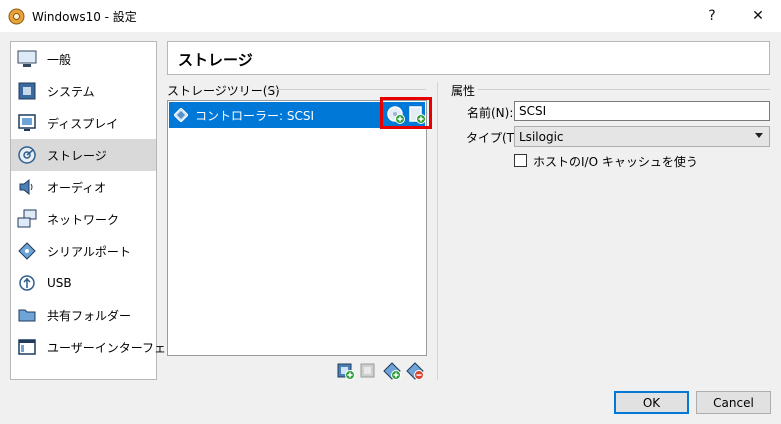 The height and width of the screenshot is (424, 781). What do you see at coordinates (27, 187) in the screenshot?
I see `audio-icon` at bounding box center [27, 187].